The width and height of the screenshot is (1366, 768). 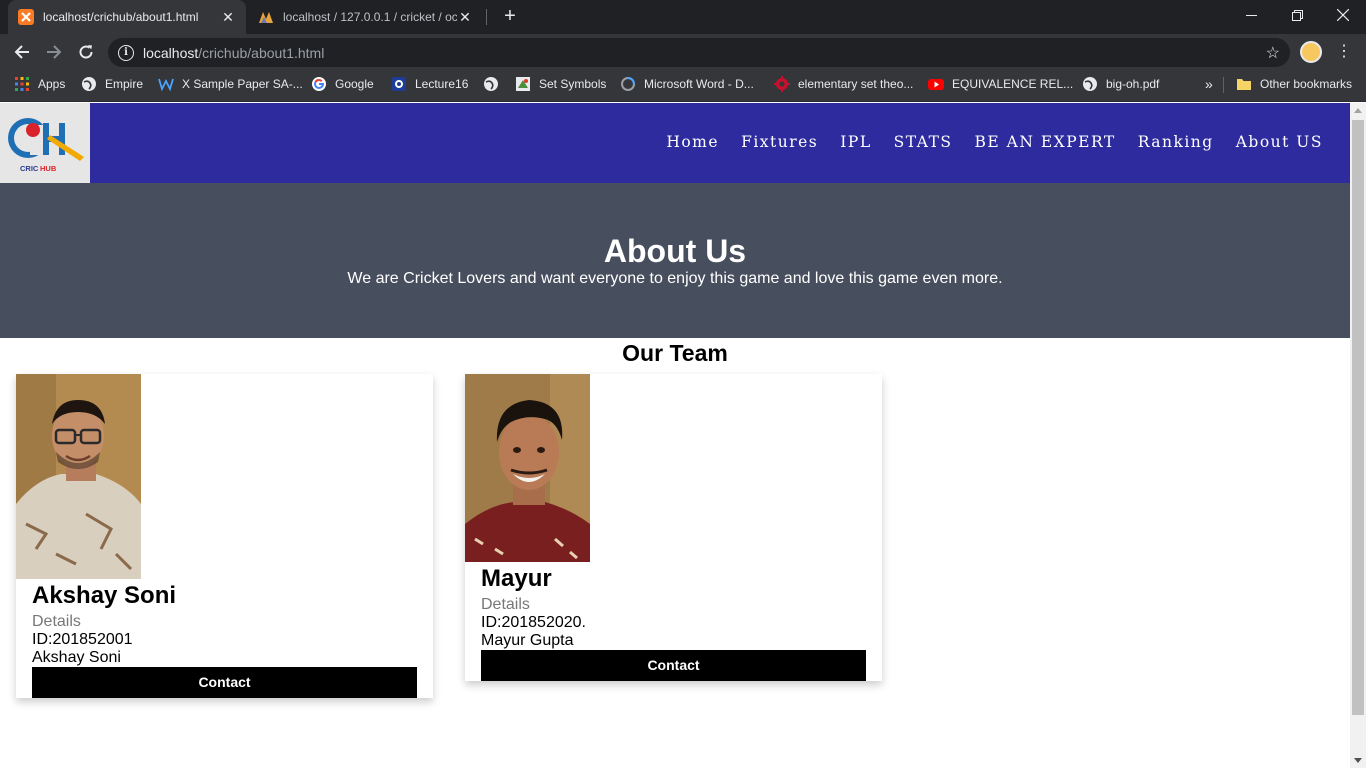 I want to click on member-id: ID:201852020., so click(x=533, y=622).